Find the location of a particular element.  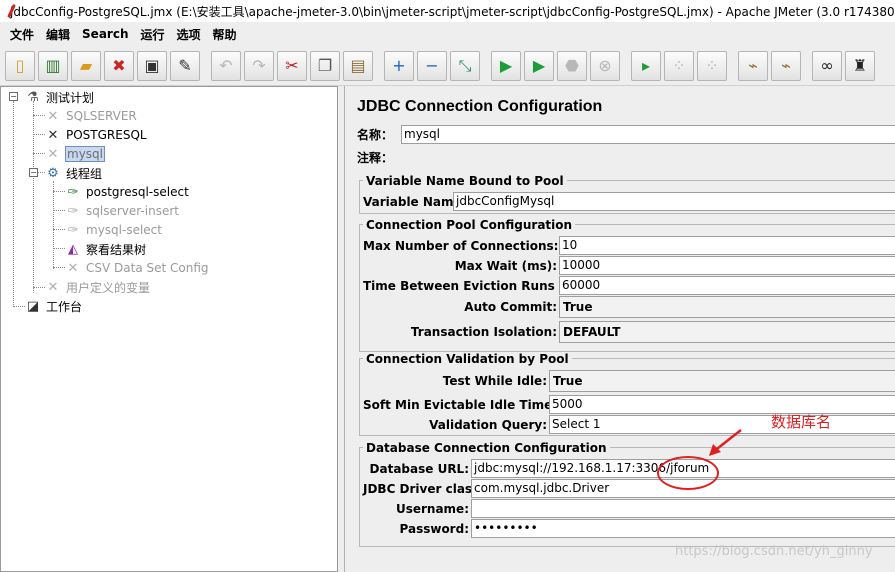

tree-item-workbench: ◪ 工作台 is located at coordinates (54, 306).